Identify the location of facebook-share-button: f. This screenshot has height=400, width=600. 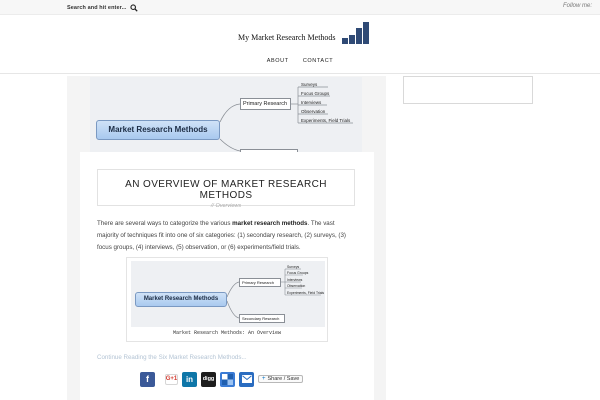
(147, 379).